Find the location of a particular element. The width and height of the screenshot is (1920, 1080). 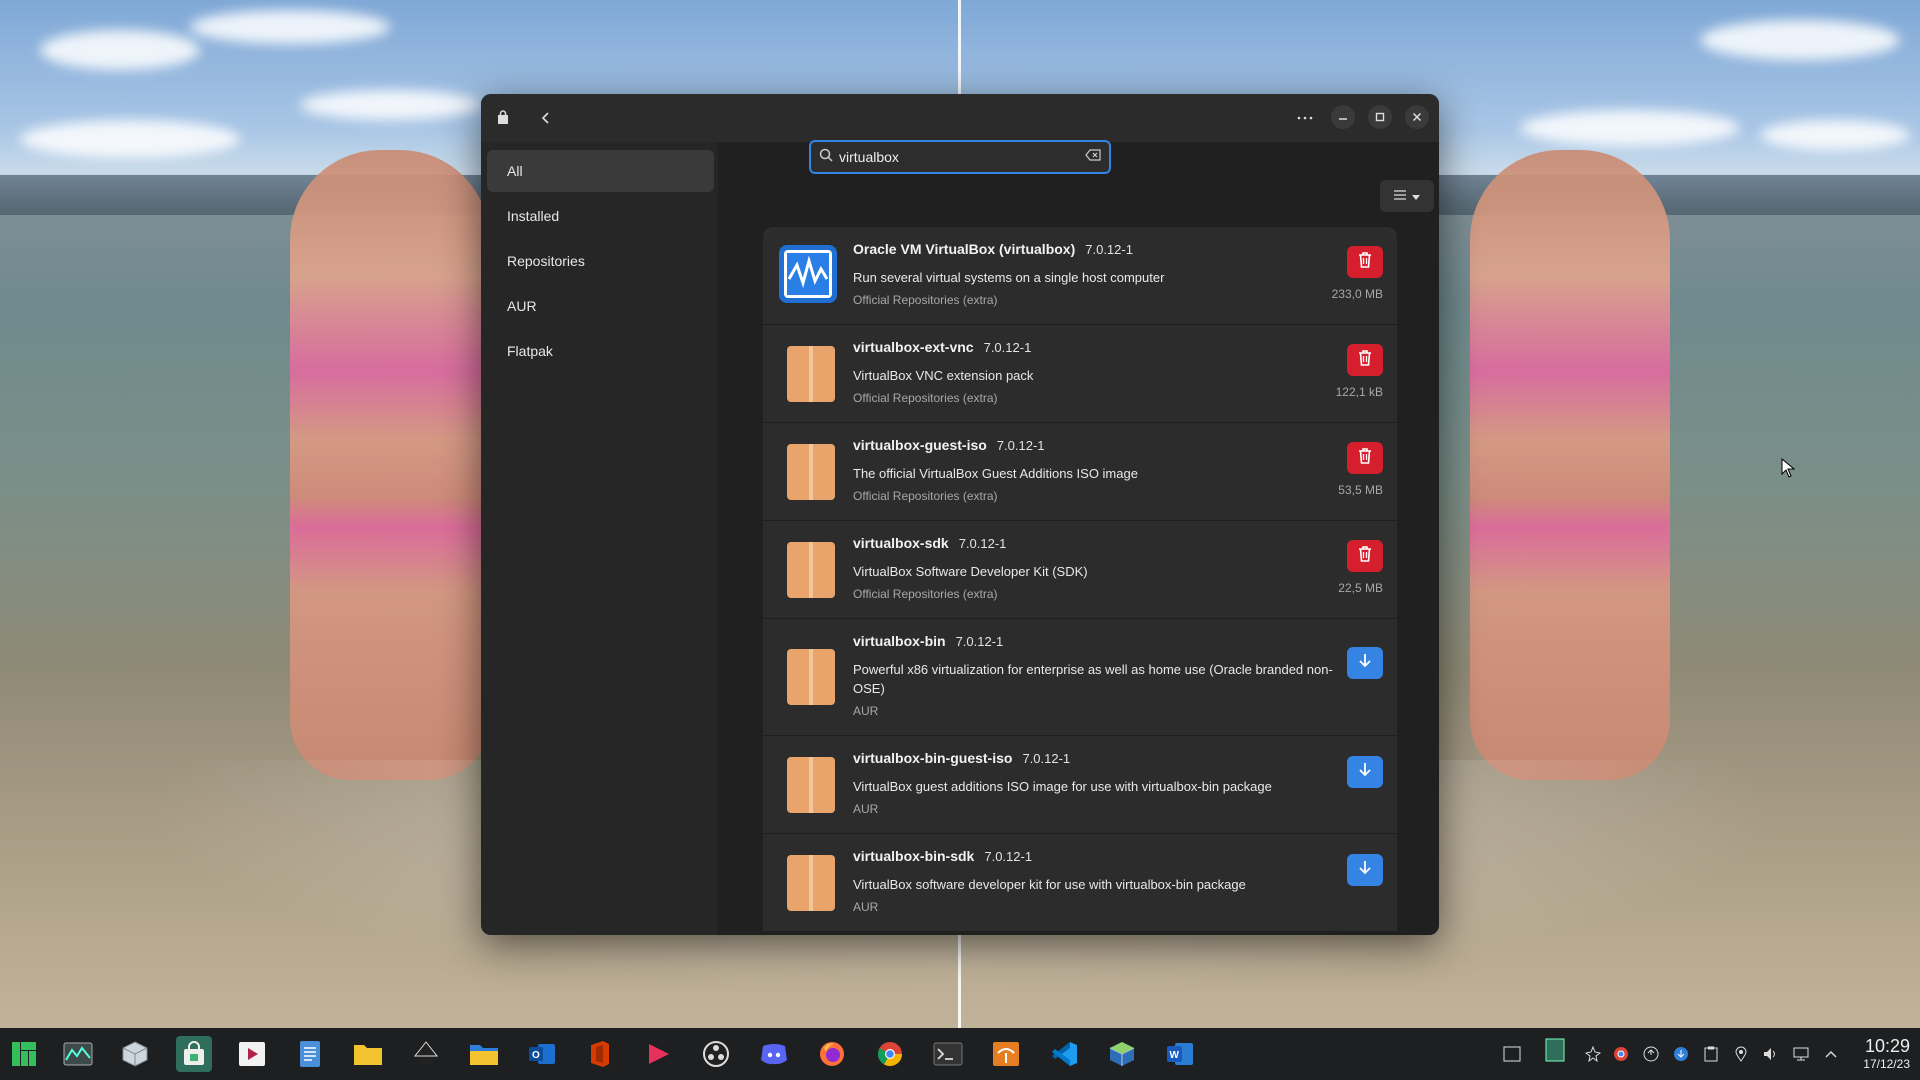

archive-icon is located at coordinates (1006, 1054).